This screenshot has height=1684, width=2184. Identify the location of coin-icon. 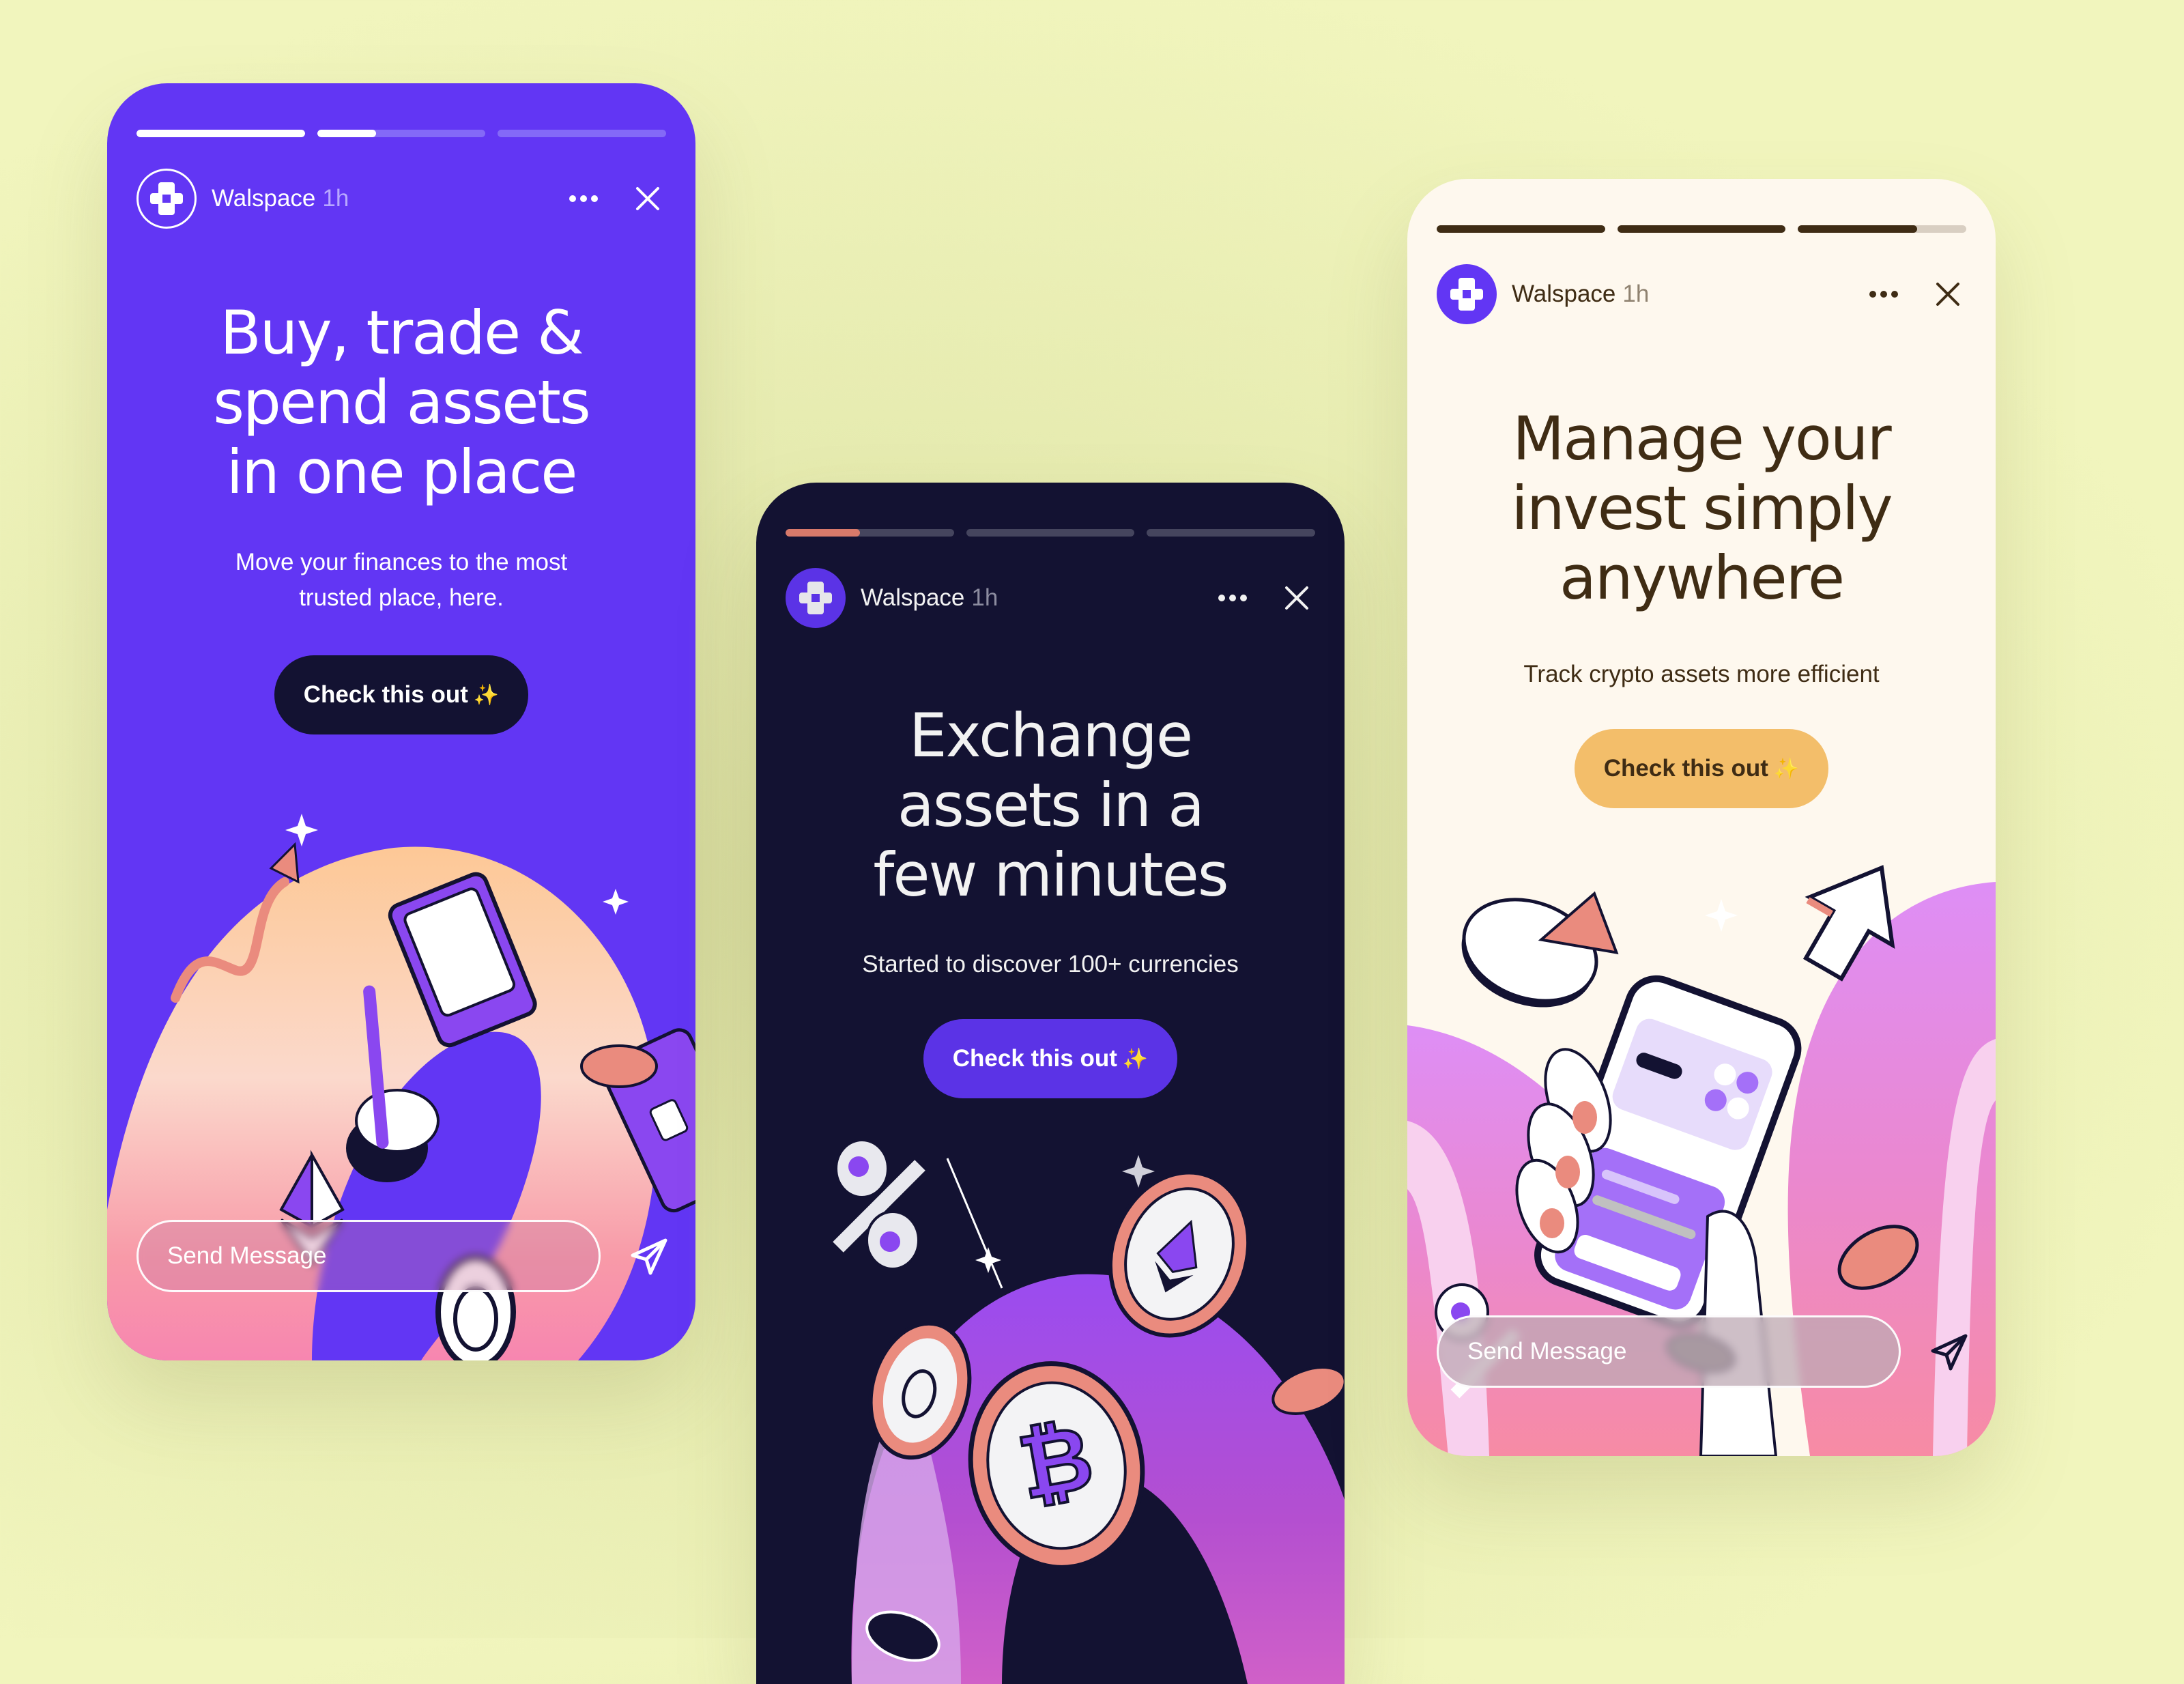
(619, 1066).